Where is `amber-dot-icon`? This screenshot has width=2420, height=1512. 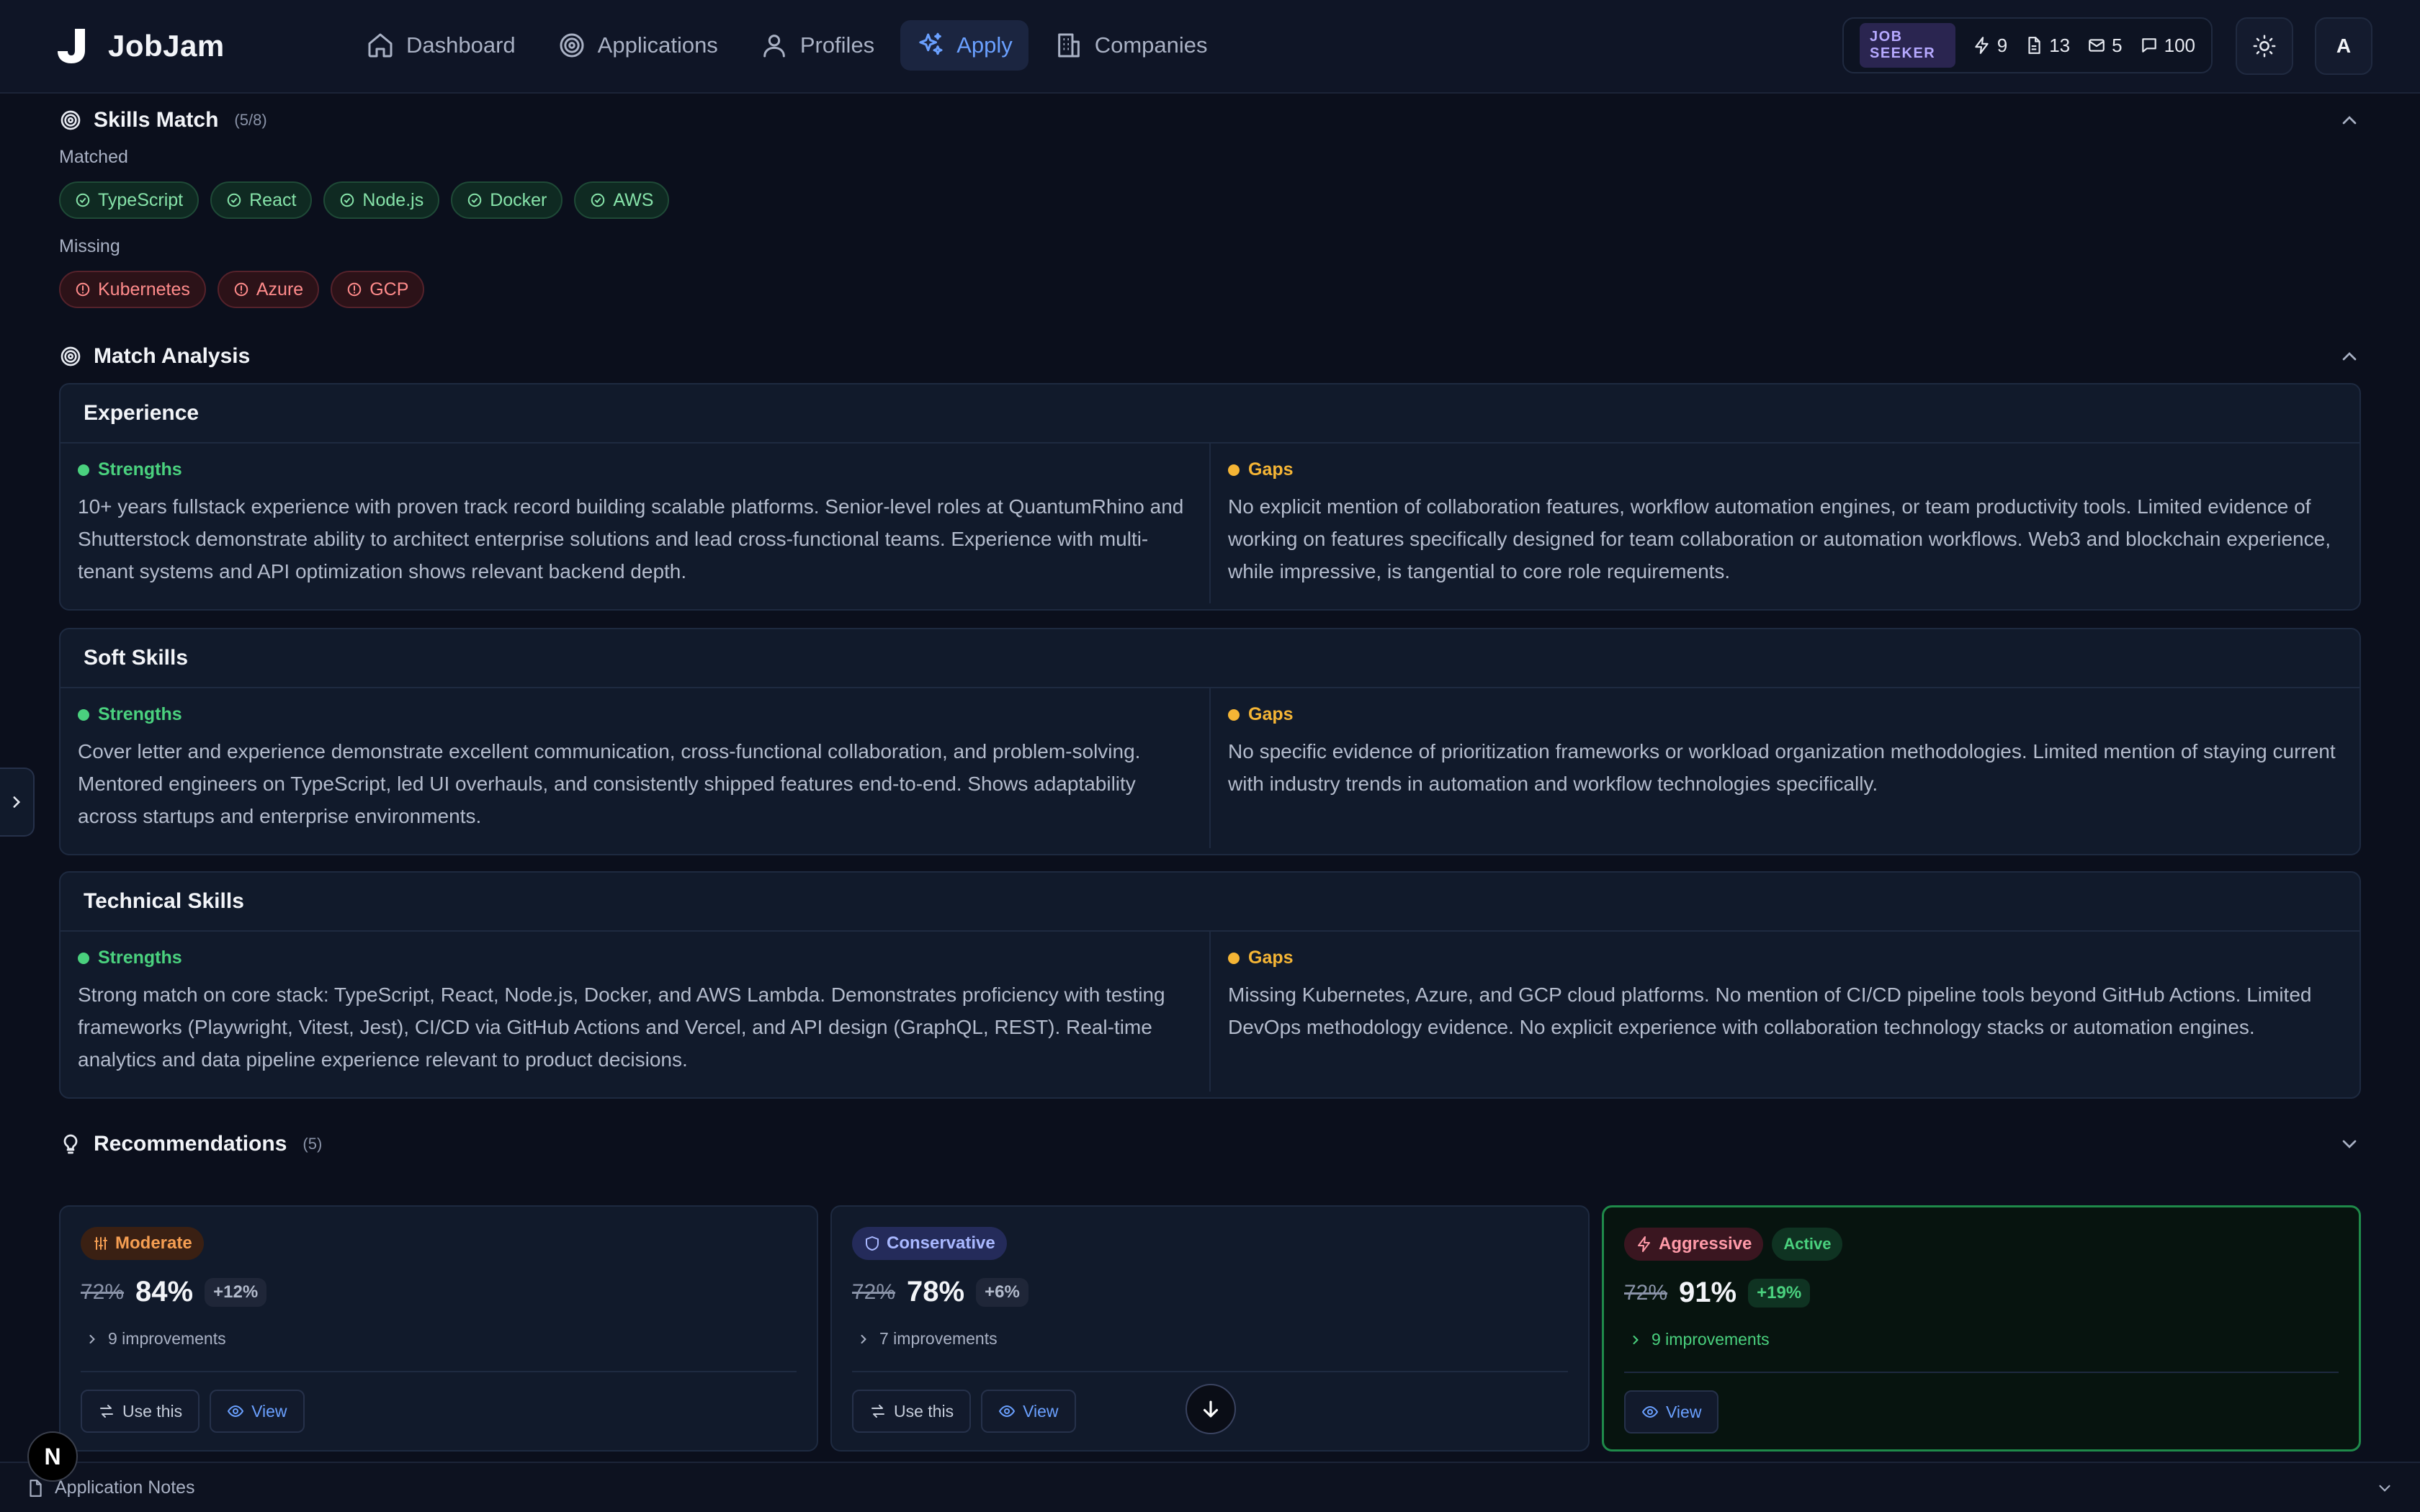
amber-dot-icon is located at coordinates (1234, 470).